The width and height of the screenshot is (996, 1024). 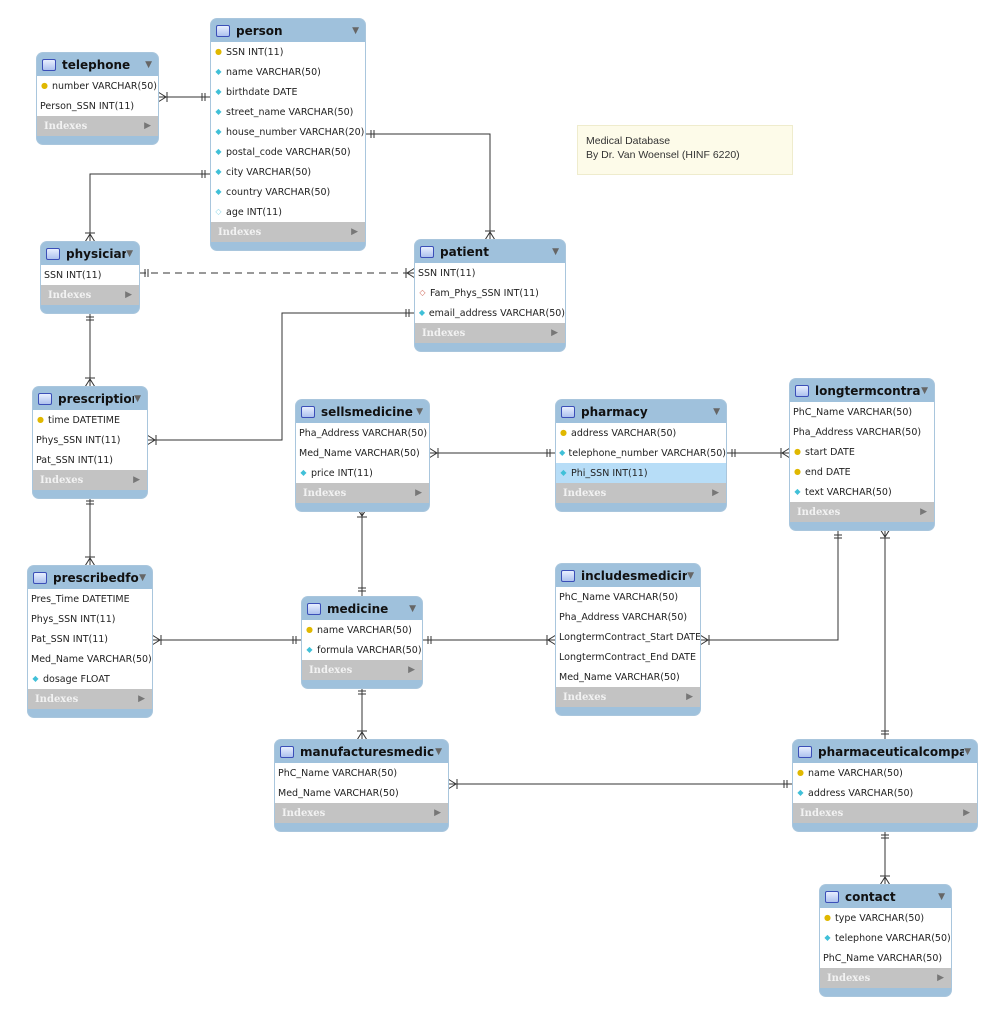 I want to click on column-row: ◆ address VARCHAR(50), so click(x=885, y=793).